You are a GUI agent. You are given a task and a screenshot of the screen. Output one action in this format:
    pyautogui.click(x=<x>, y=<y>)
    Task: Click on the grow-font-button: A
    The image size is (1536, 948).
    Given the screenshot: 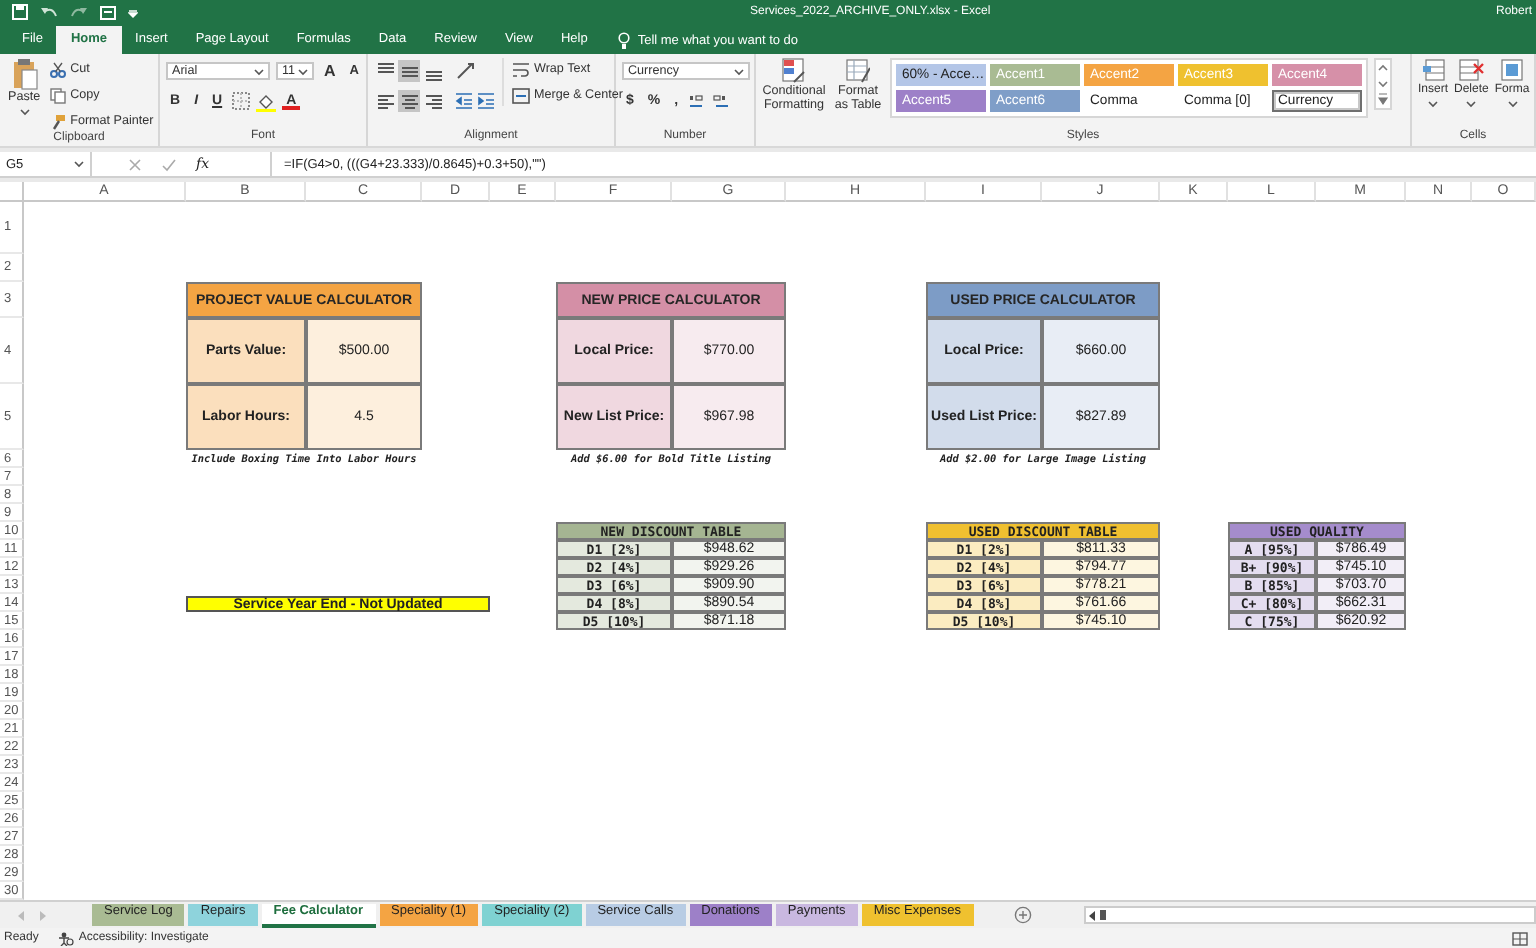 What is the action you would take?
    pyautogui.click(x=330, y=71)
    